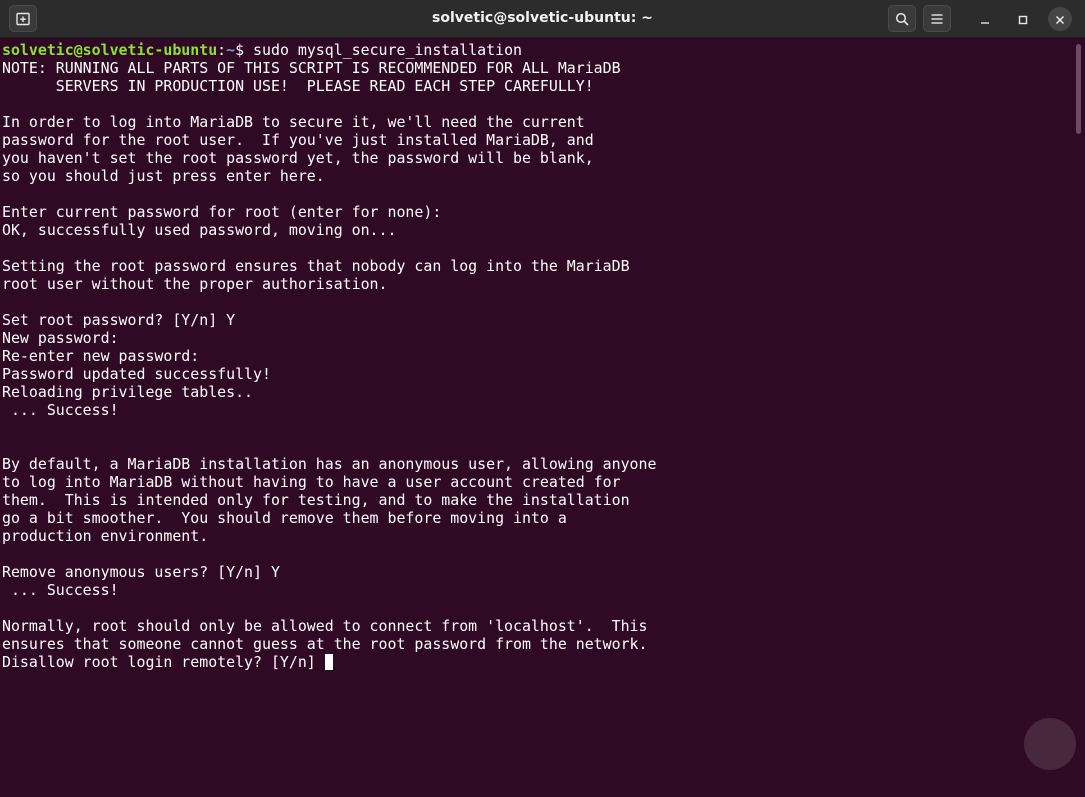 Image resolution: width=1085 pixels, height=797 pixels. What do you see at coordinates (222, 50) in the screenshot?
I see `prompt-colon: :` at bounding box center [222, 50].